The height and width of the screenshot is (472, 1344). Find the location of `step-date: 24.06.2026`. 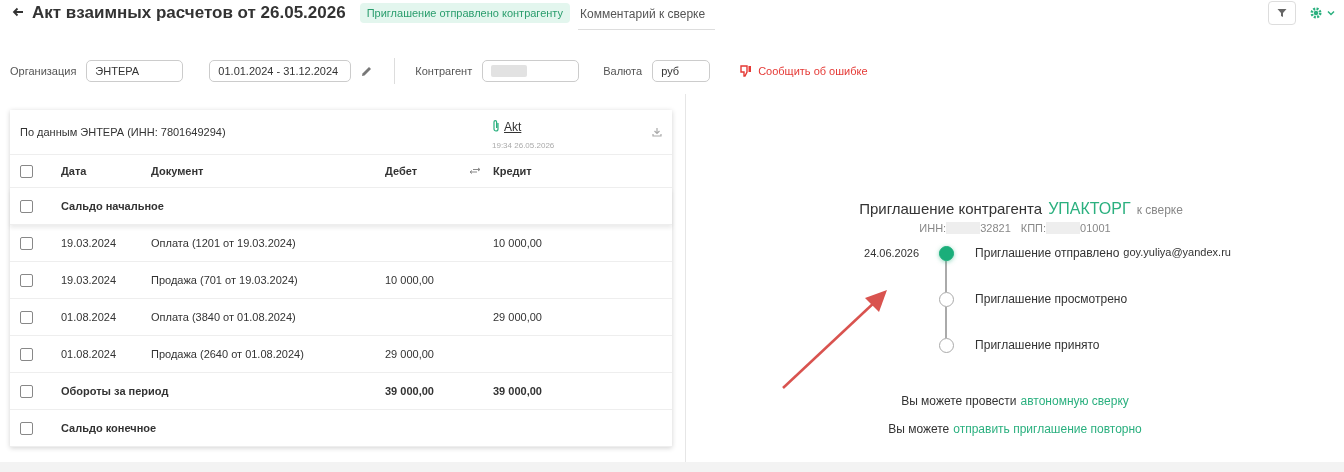

step-date: 24.06.2026 is located at coordinates (892, 253).